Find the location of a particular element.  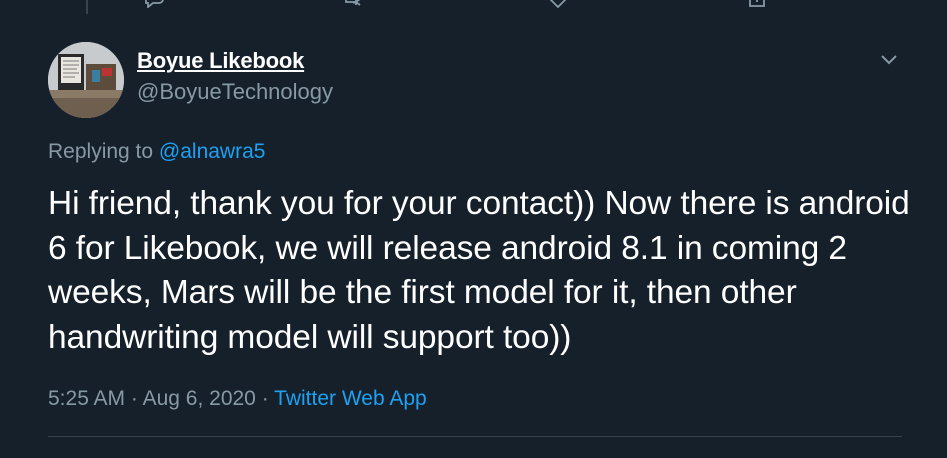

more-options-button is located at coordinates (889, 59).